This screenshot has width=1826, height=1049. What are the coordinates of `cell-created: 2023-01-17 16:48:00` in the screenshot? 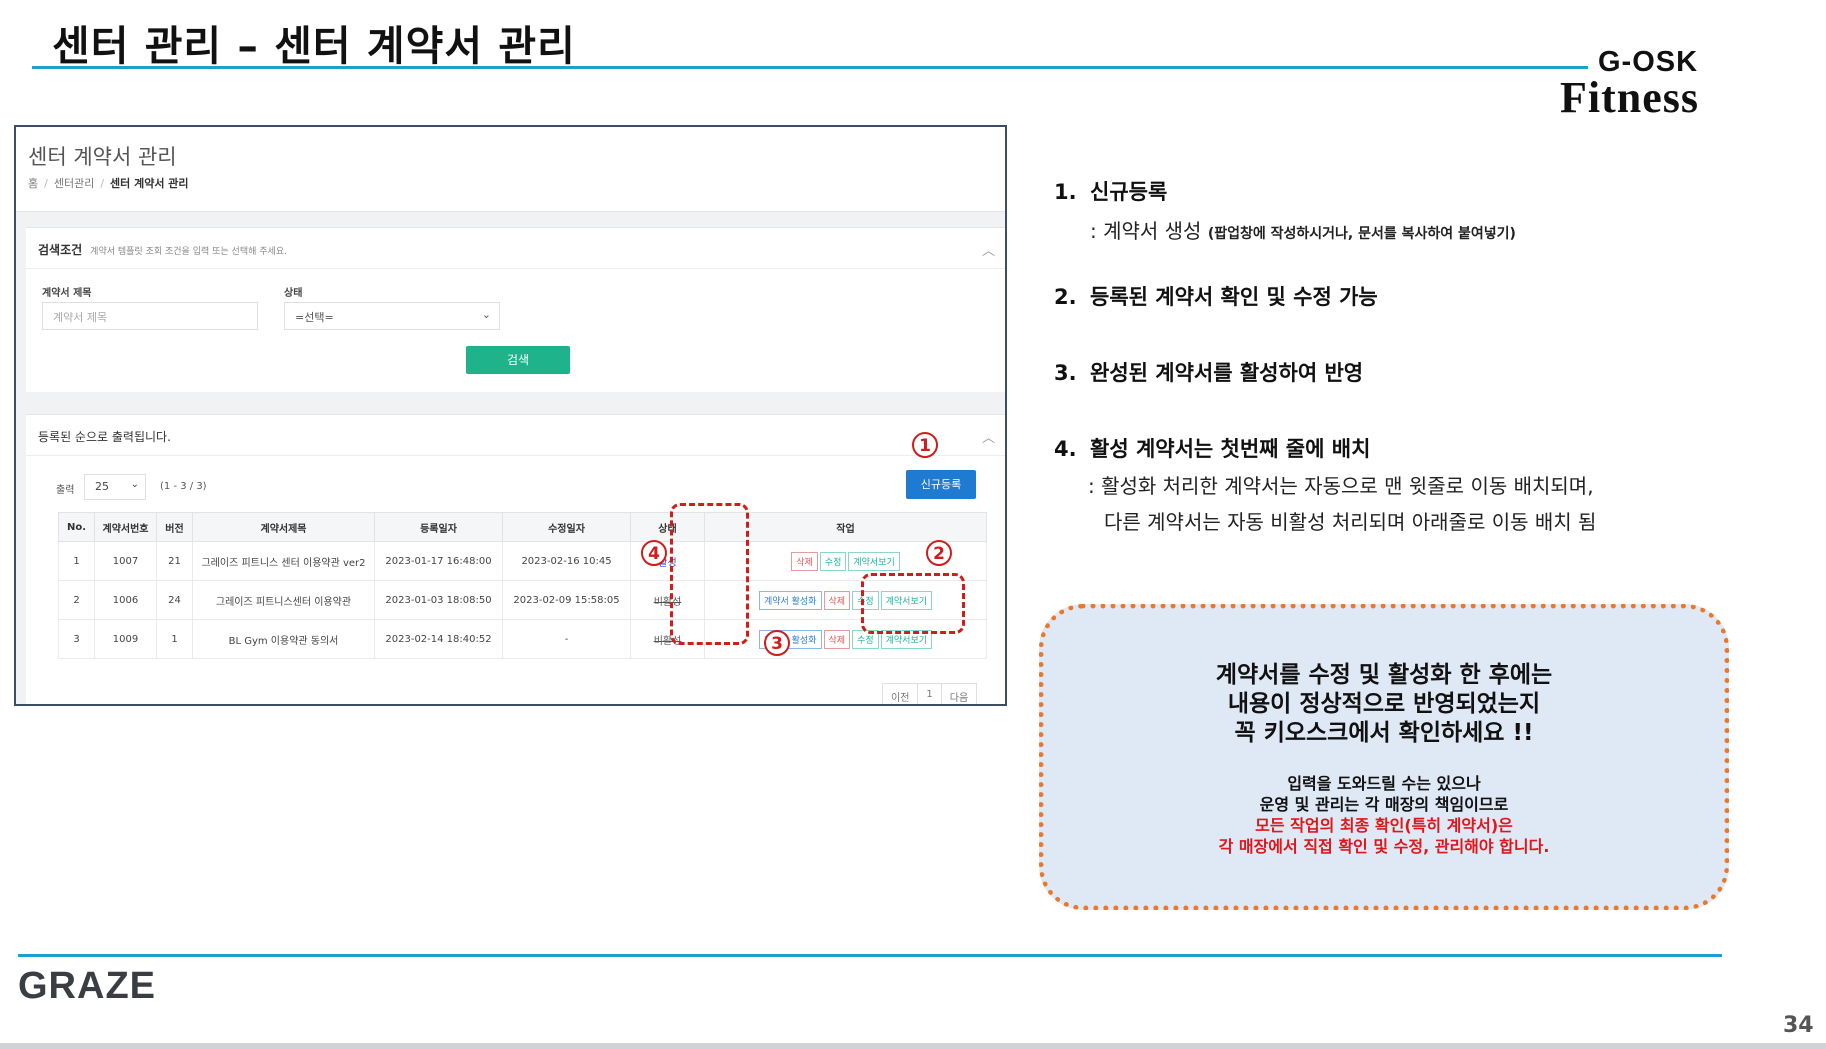 It's located at (438, 561).